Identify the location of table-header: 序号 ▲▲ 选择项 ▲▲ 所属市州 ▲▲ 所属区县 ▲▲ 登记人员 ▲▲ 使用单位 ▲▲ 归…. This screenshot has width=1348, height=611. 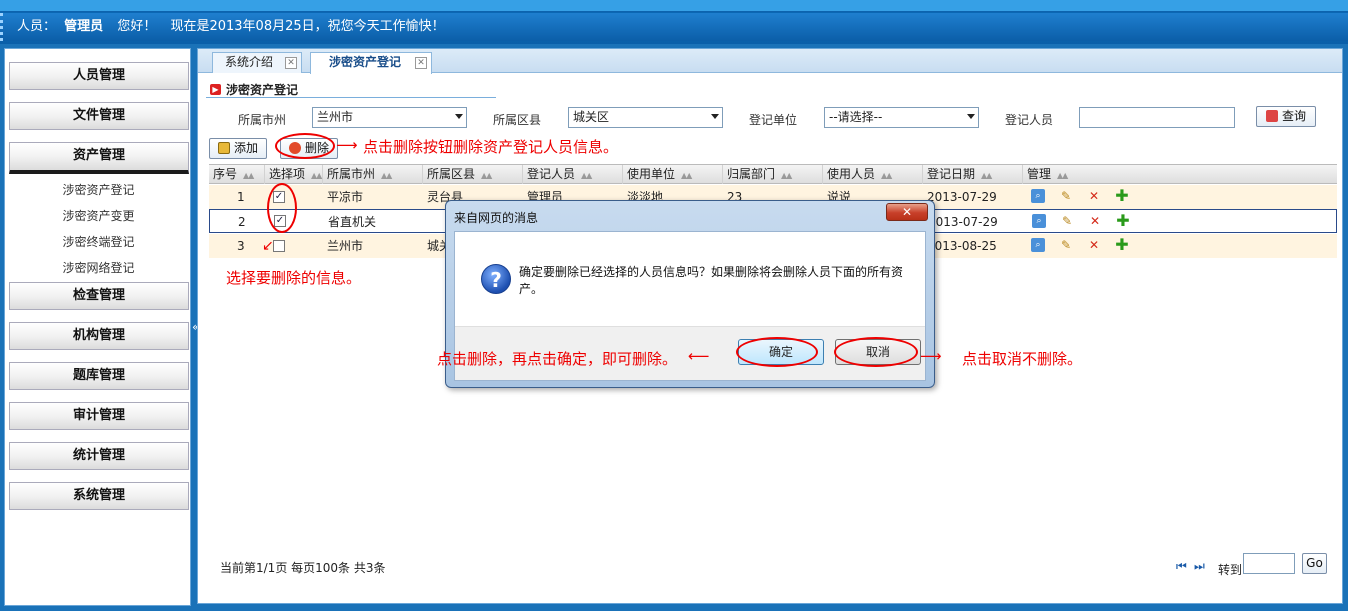
(773, 174).